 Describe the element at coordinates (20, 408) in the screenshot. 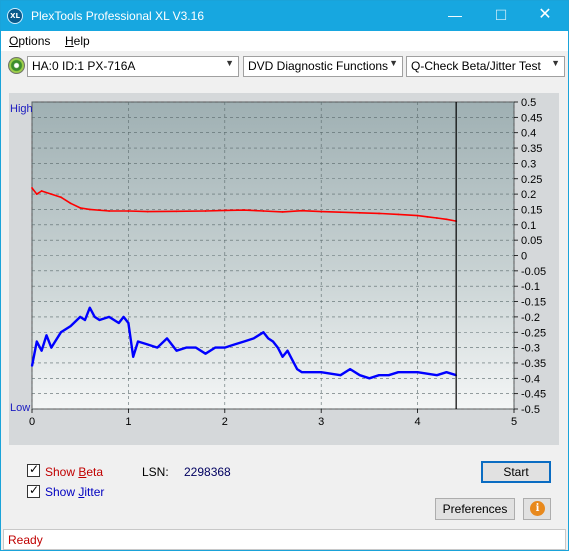

I see `y-axis-low-label: Low` at that location.